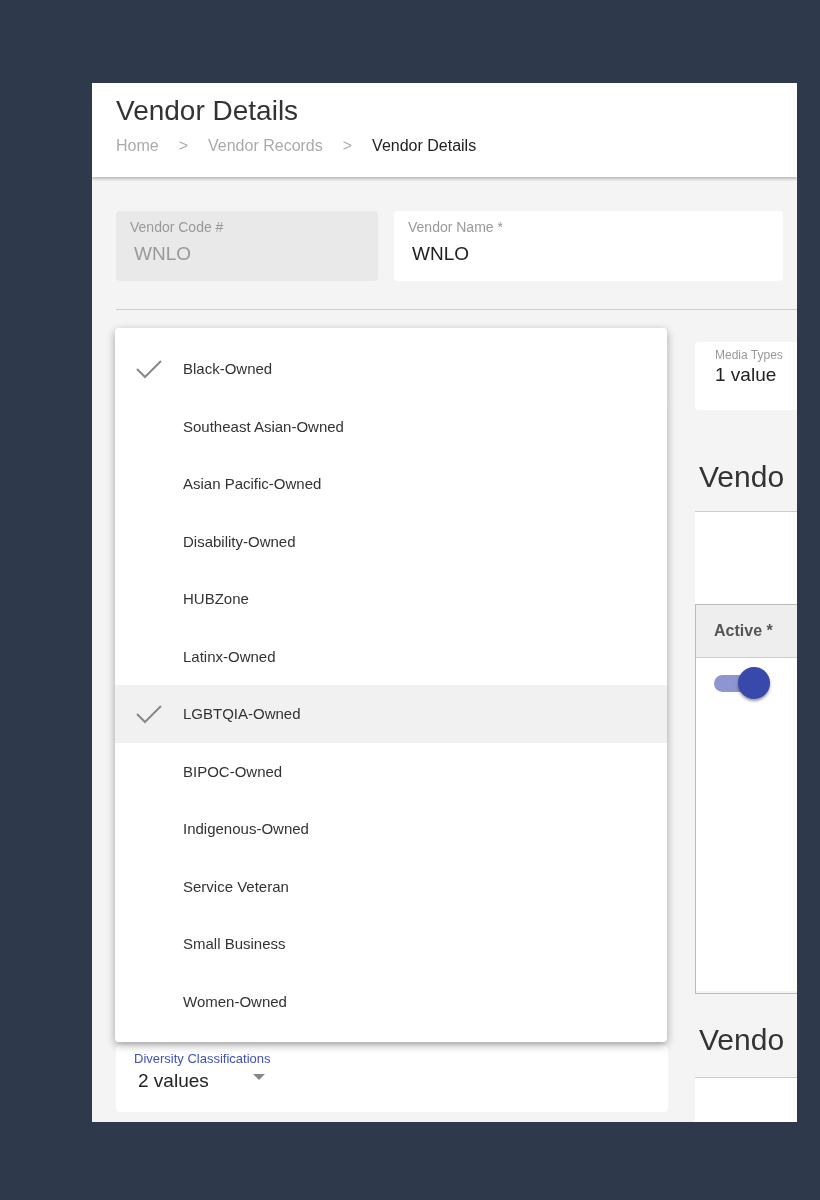 The width and height of the screenshot is (820, 1200). I want to click on page-title: Vendor Details, so click(208, 111).